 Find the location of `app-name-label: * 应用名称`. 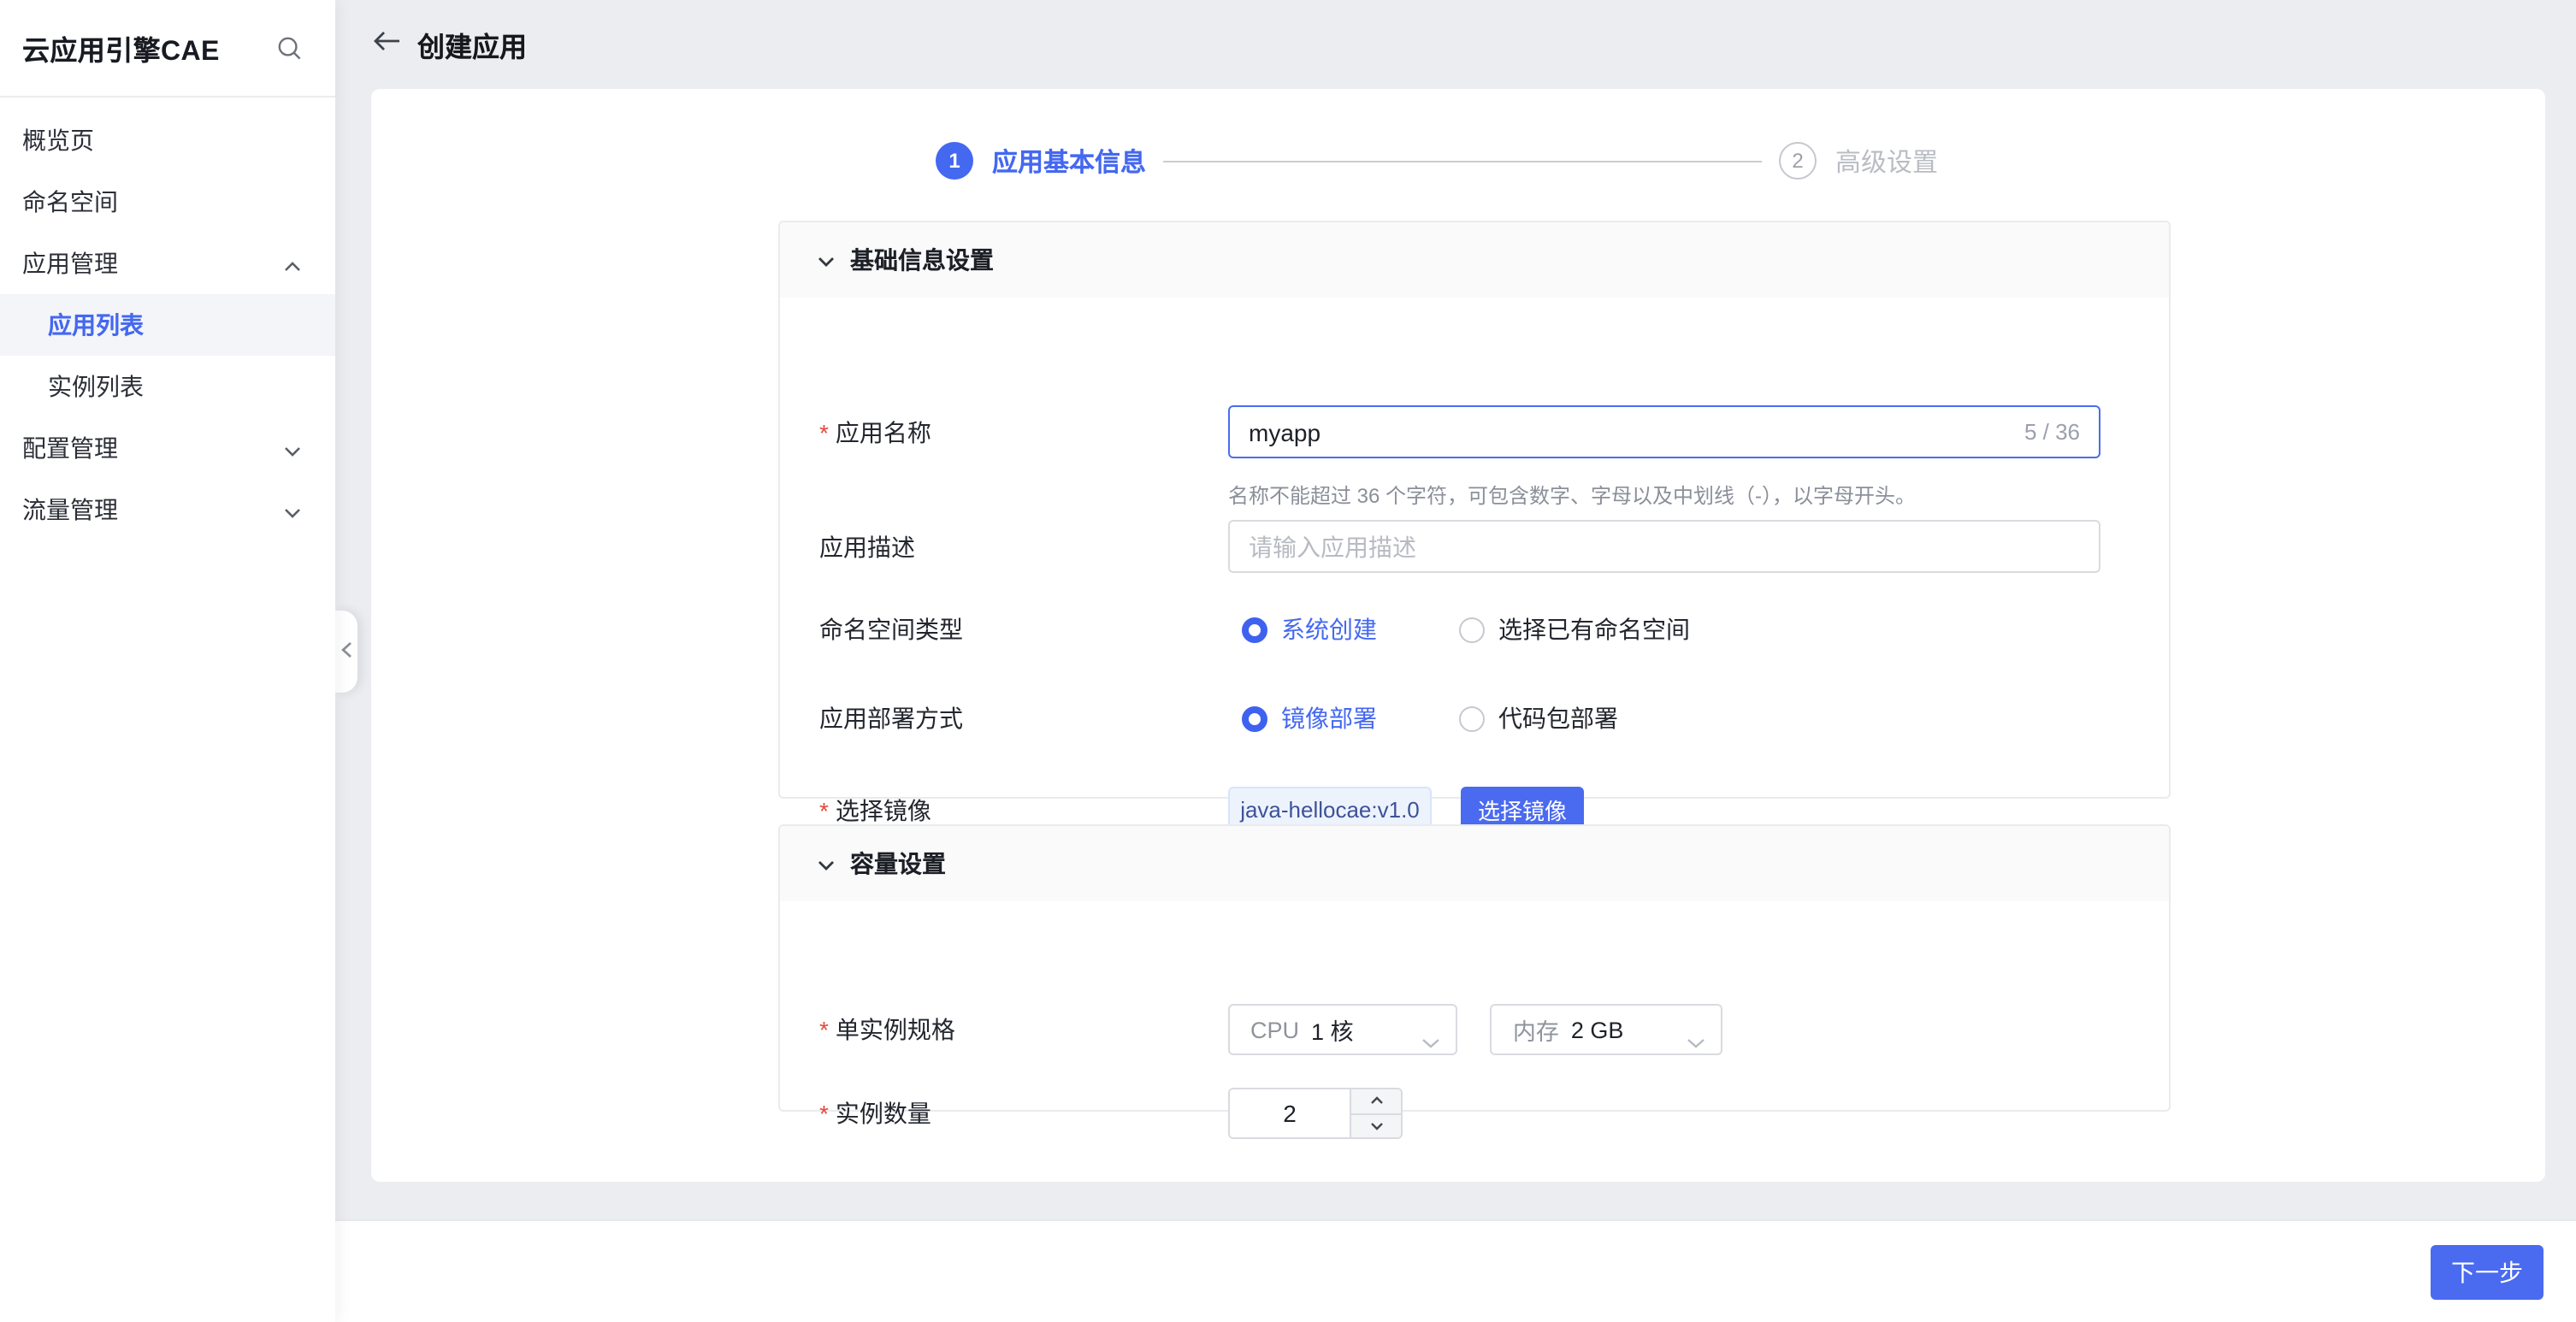

app-name-label: * 应用名称 is located at coordinates (875, 432).